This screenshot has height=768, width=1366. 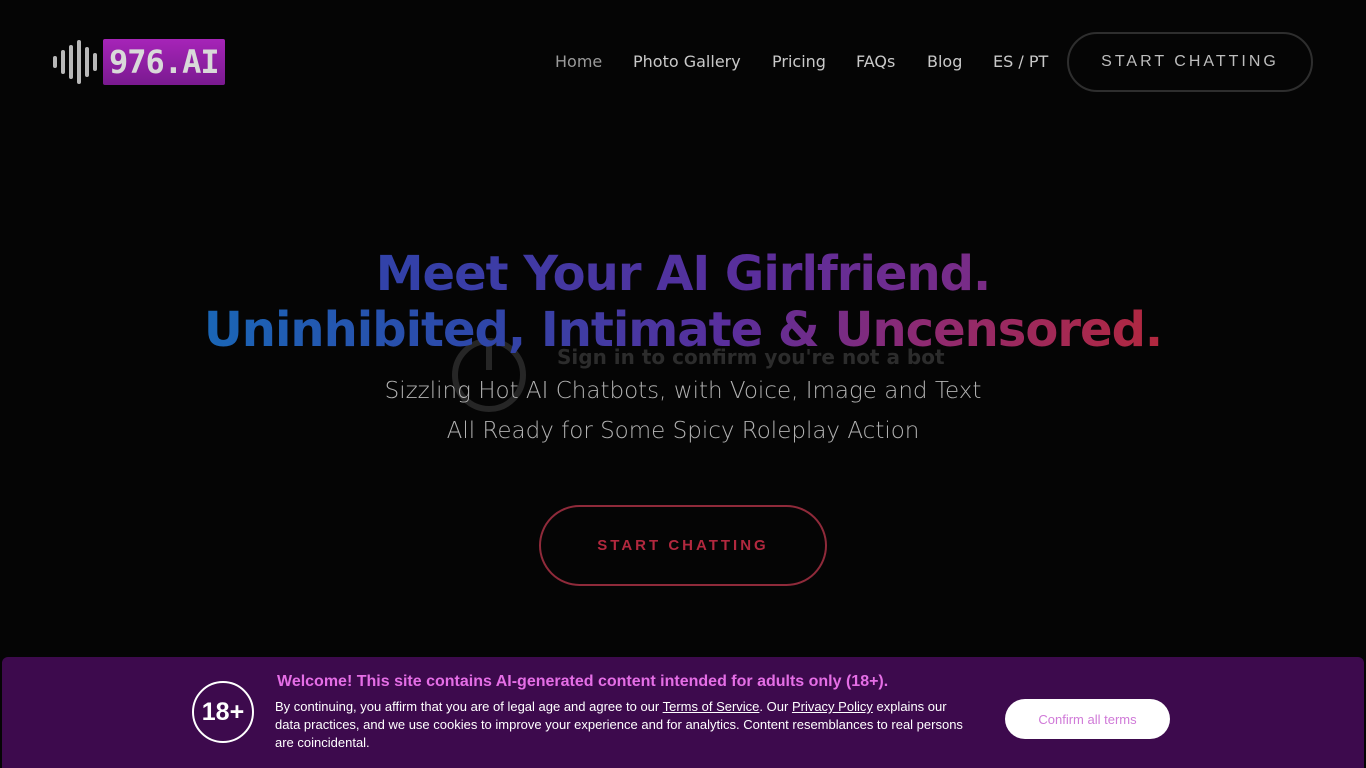 I want to click on age-18-badge: 18+, so click(x=223, y=712).